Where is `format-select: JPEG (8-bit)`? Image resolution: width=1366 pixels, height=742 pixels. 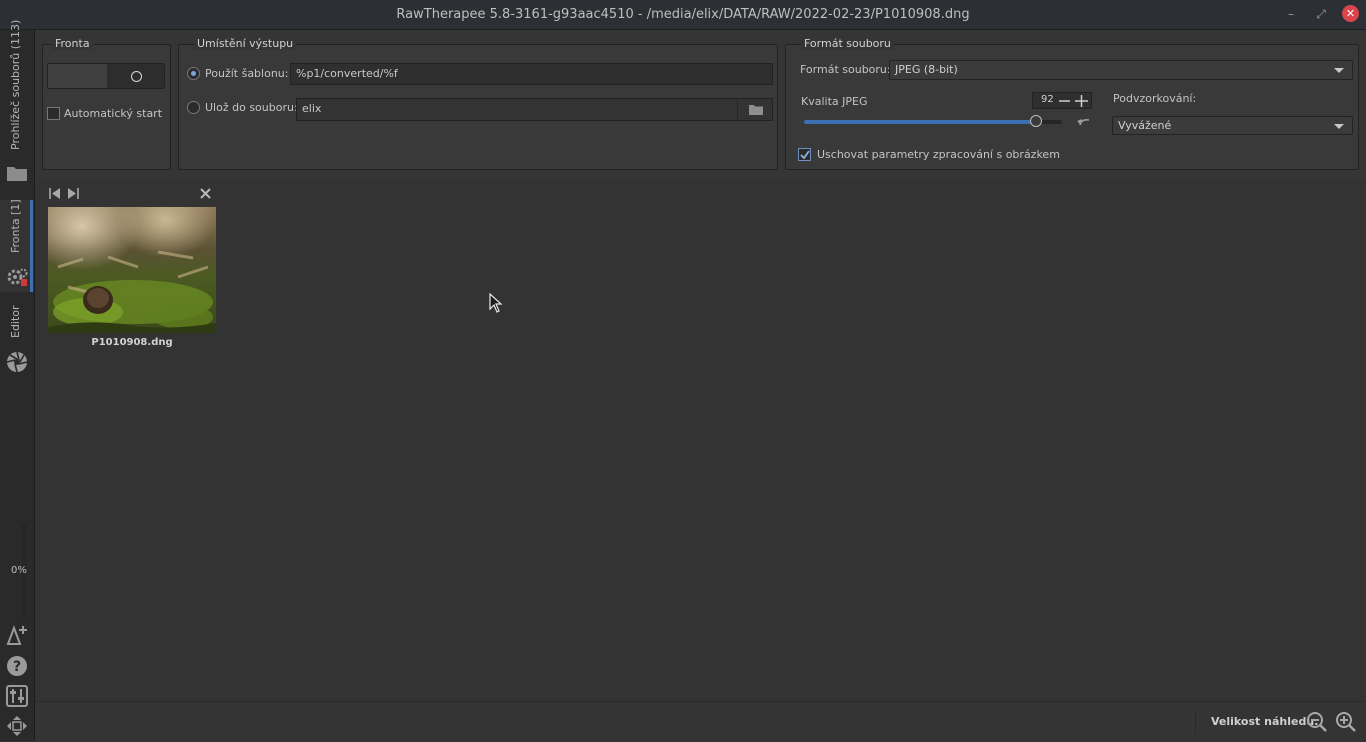 format-select: JPEG (8-bit) is located at coordinates (1121, 70).